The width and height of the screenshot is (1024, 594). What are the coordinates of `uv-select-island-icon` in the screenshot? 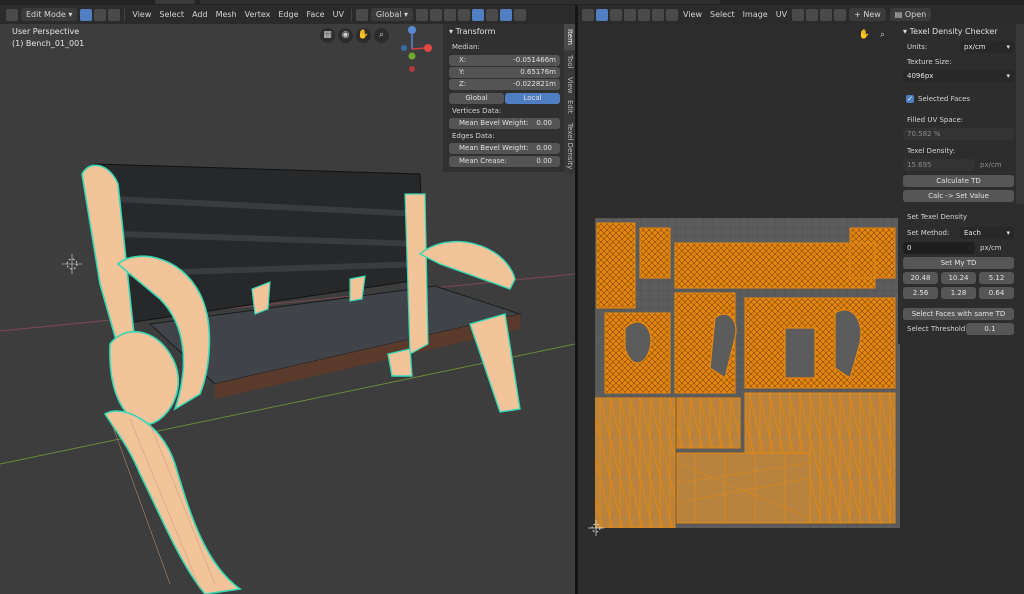 It's located at (644, 14).